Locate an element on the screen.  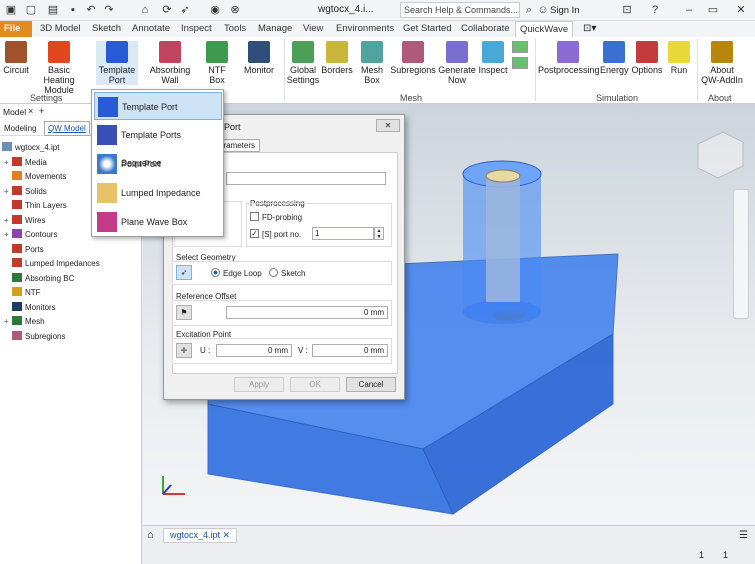
menu-item-template-port: Template Port is located at coordinates (158, 106).